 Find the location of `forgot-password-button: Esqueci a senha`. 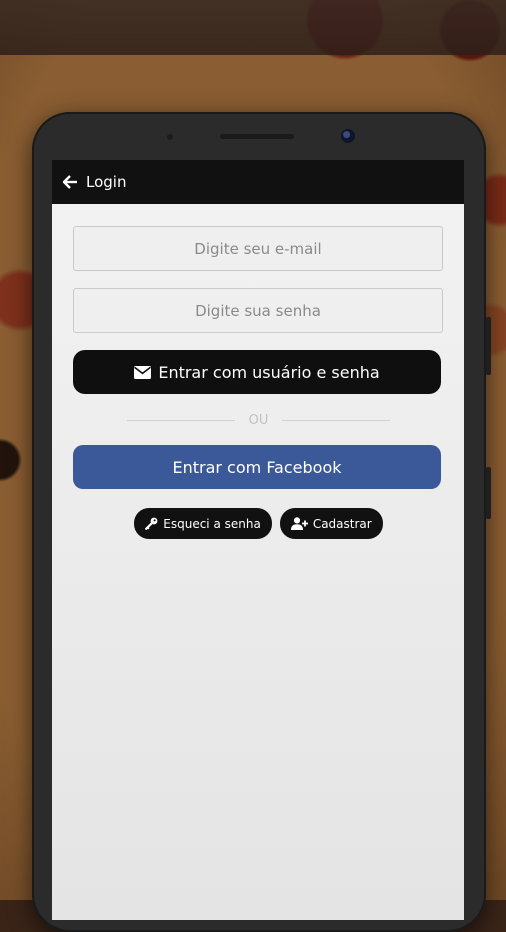

forgot-password-button: Esqueci a senha is located at coordinates (203, 523).